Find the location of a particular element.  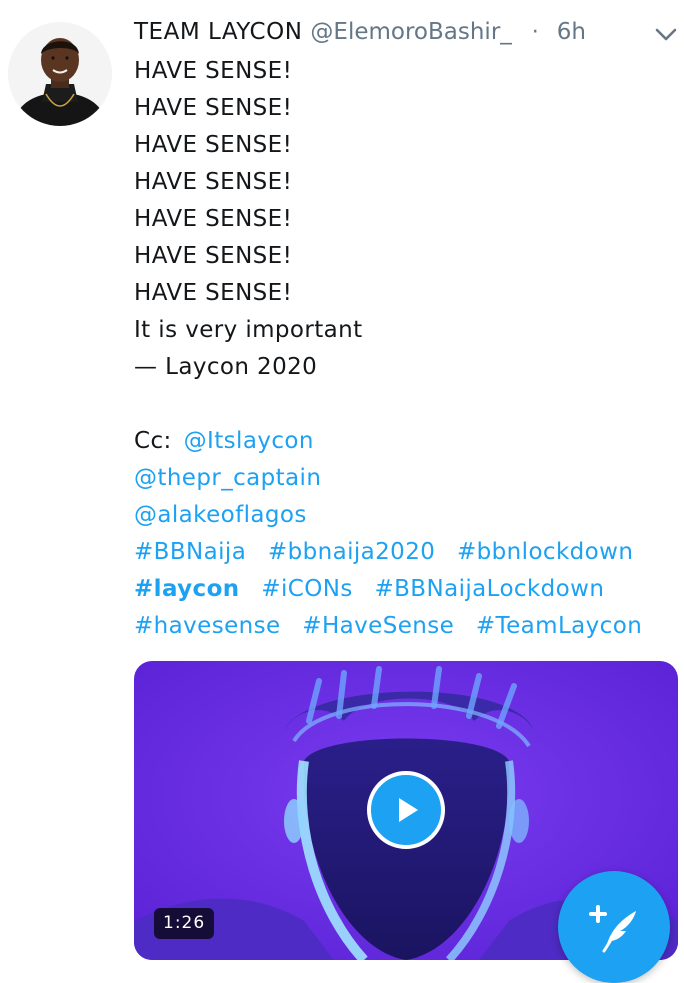

hashtag-link: #bbnlockdown is located at coordinates (545, 552).